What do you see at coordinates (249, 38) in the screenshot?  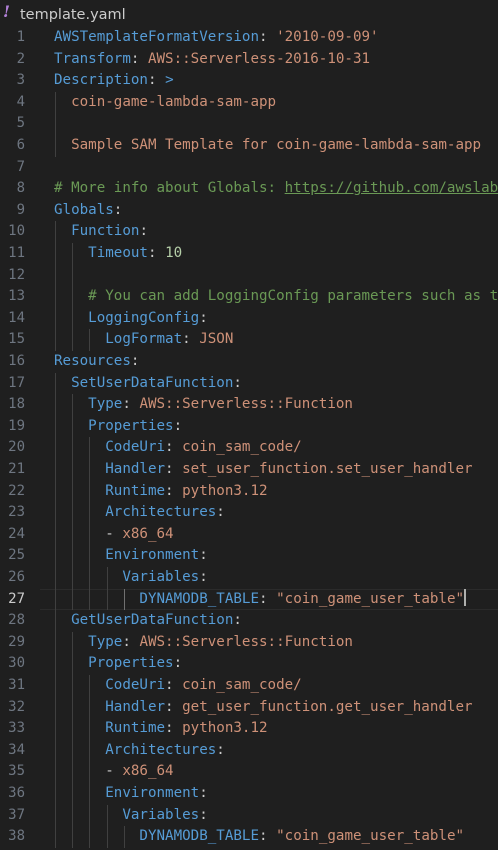 I see `code-line: 1 AWSTemplateFormatVersion: '2010-09-09'` at bounding box center [249, 38].